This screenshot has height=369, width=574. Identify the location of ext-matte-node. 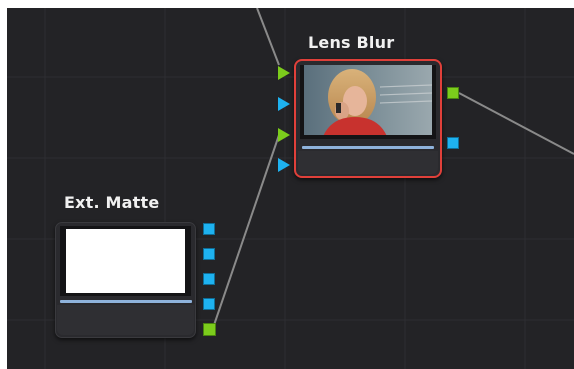
(125, 280).